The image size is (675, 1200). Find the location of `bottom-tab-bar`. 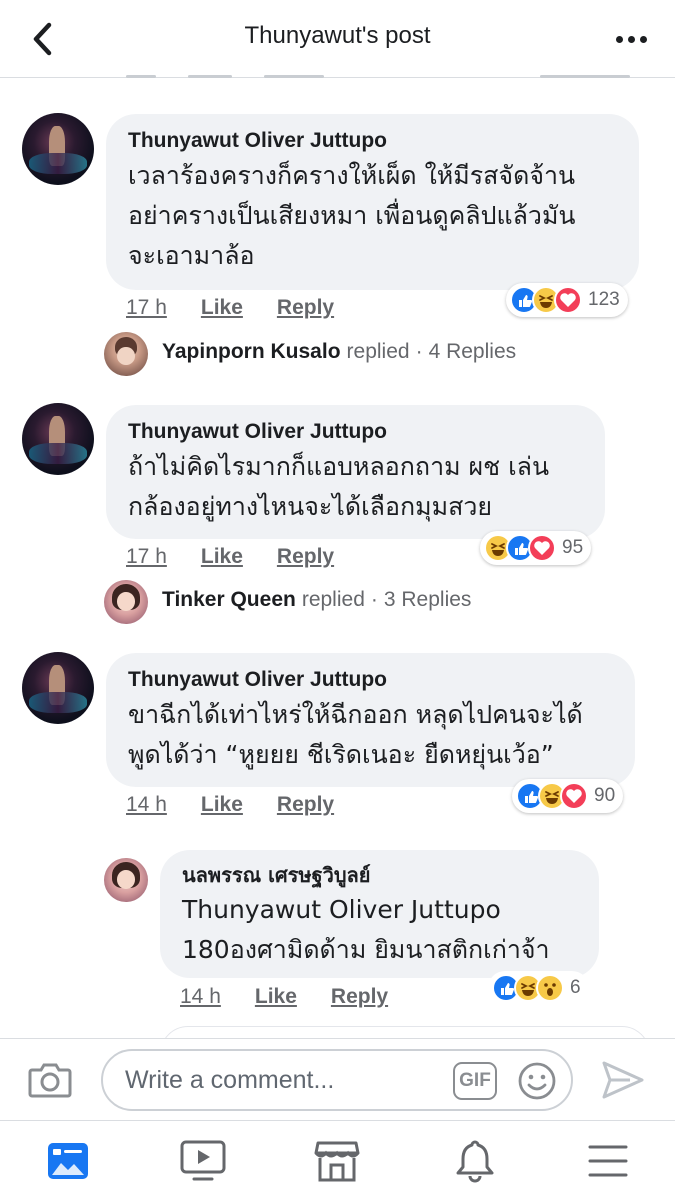

bottom-tab-bar is located at coordinates (337, 1160).